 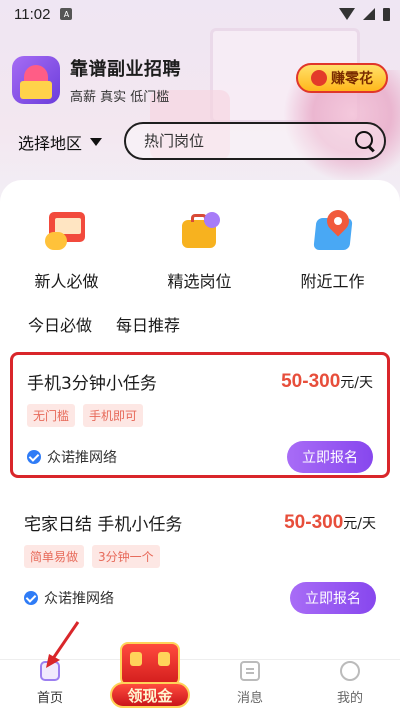 I want to click on earn-pocket-money-button: 赚零花, so click(x=342, y=78).